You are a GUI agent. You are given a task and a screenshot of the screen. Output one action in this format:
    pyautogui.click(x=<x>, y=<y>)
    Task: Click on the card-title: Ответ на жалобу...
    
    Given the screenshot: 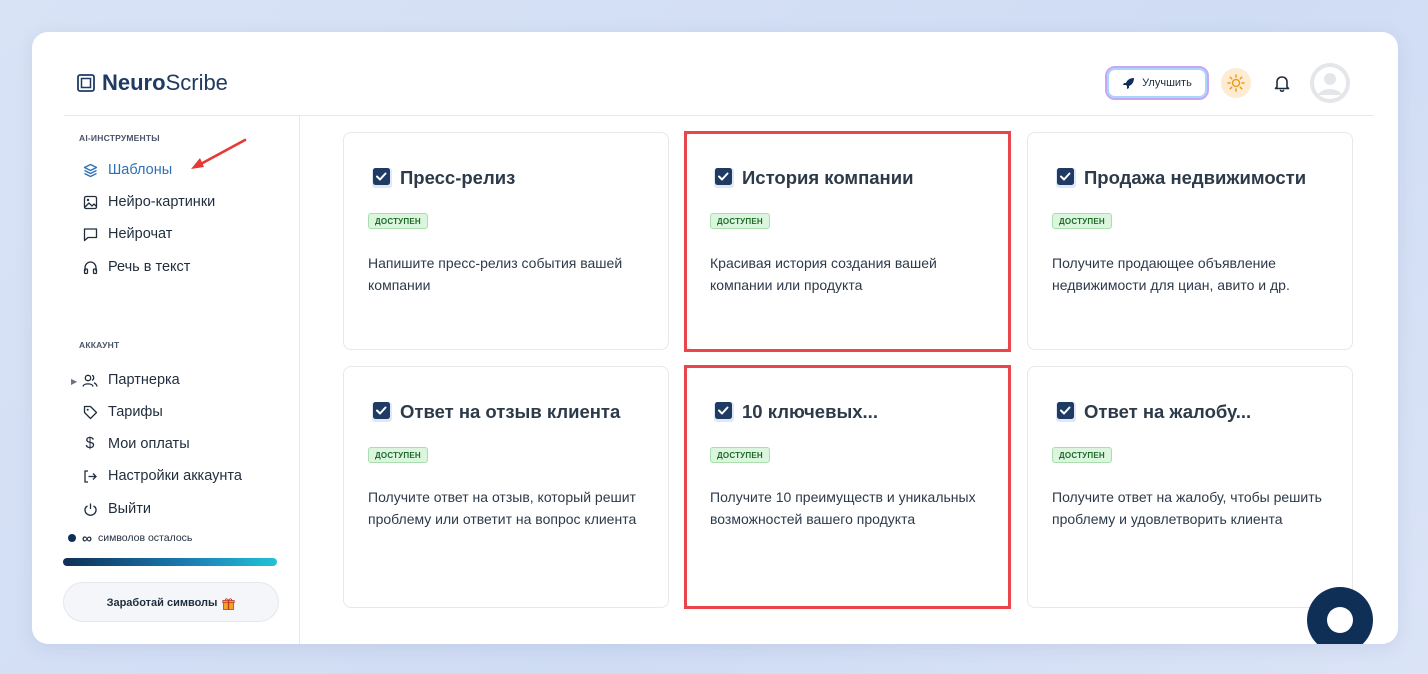 What is the action you would take?
    pyautogui.click(x=1168, y=411)
    